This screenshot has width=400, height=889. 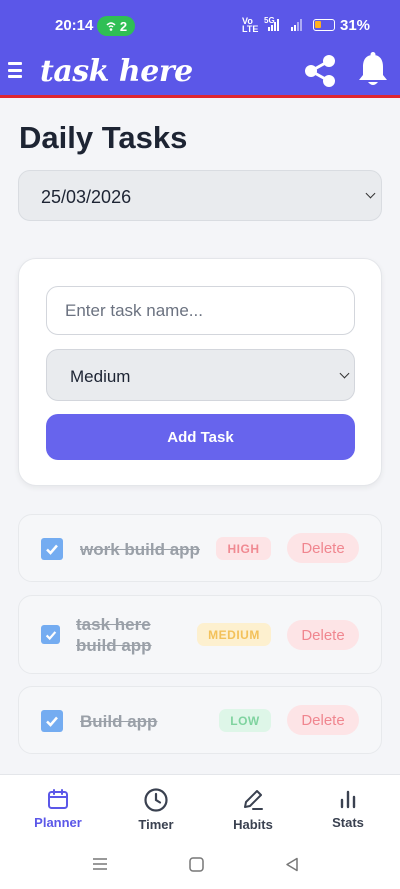 I want to click on bar-chart-icon, so click(x=348, y=799).